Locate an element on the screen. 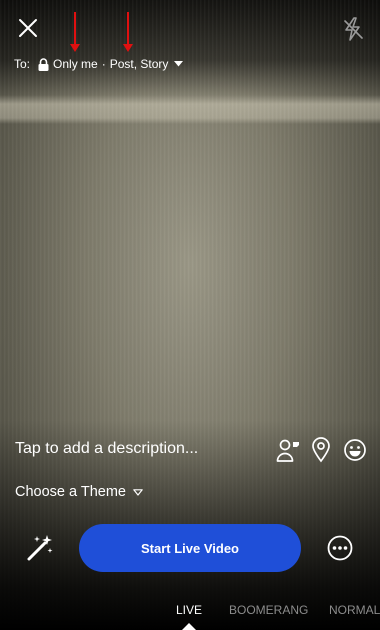 This screenshot has height=630, width=380. tag-people-button is located at coordinates (288, 450).